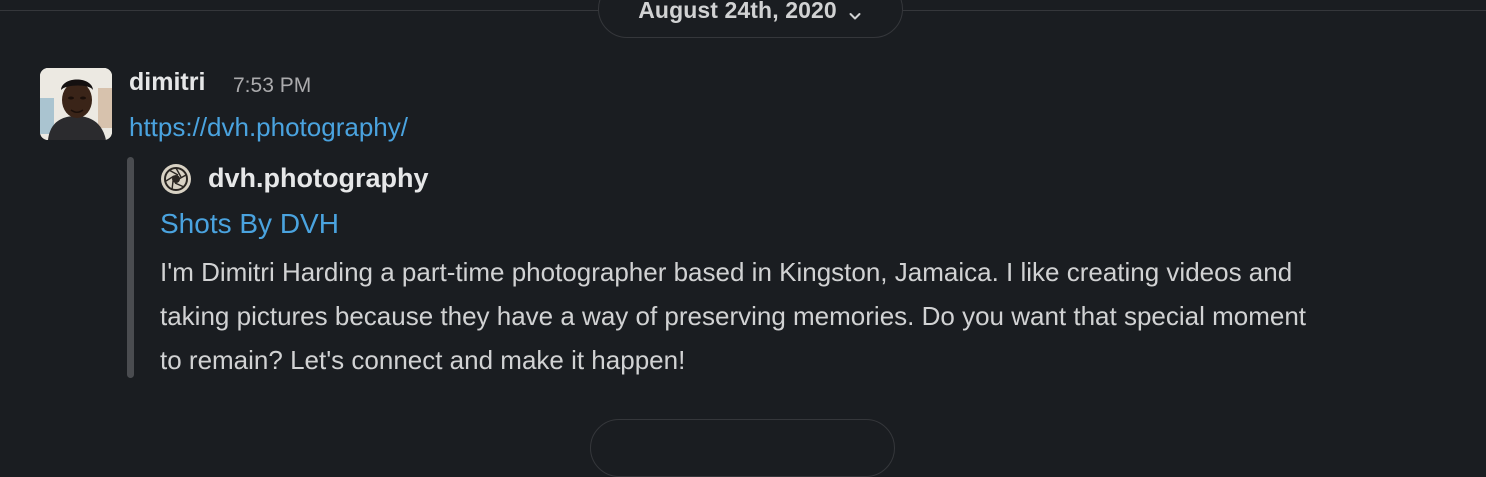 This screenshot has width=1486, height=477. Describe the element at coordinates (268, 127) in the screenshot. I see `message-link: https://dvh.photography/` at that location.